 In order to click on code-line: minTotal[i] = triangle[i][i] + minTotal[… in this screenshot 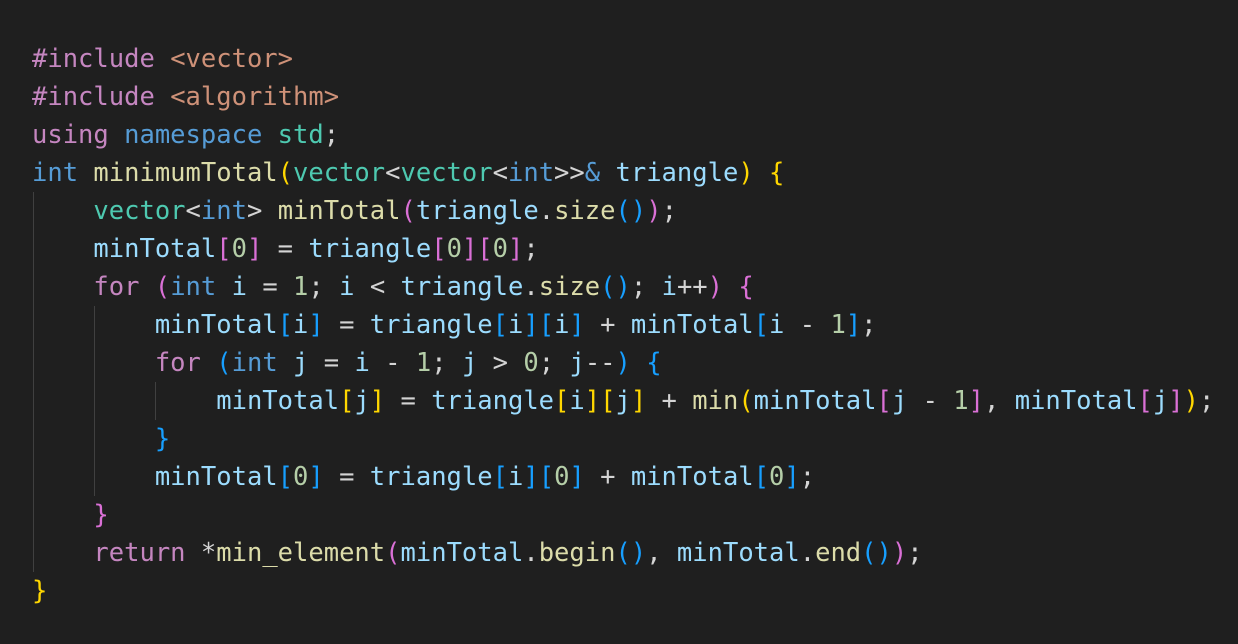, I will do `click(623, 325)`.